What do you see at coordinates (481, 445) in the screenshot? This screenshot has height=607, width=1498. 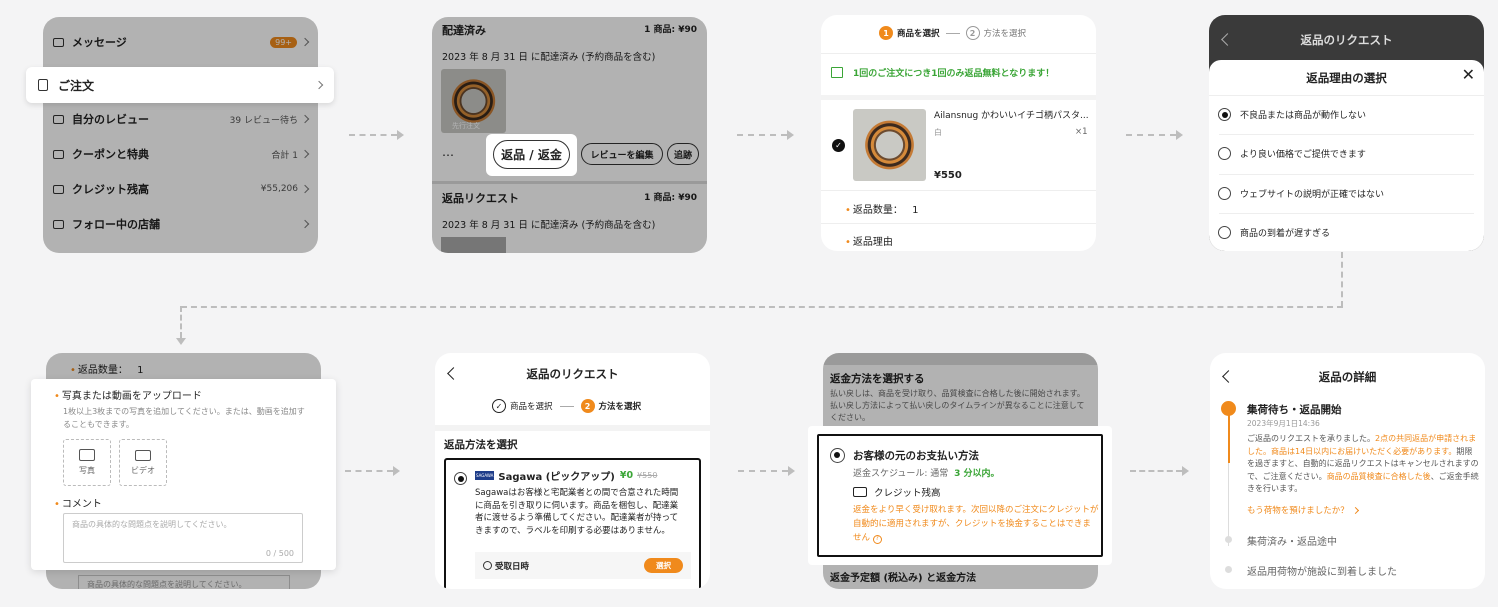 I see `section-title: 返品方法を選択` at bounding box center [481, 445].